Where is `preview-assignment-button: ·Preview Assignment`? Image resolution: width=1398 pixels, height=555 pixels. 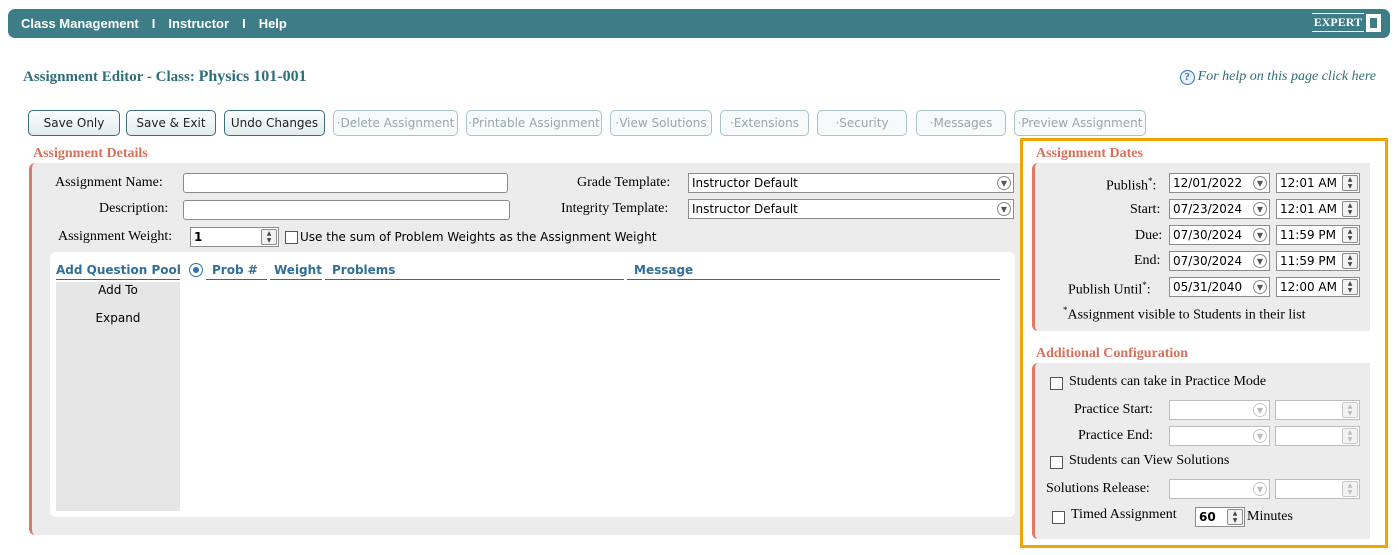 preview-assignment-button: ·Preview Assignment is located at coordinates (1080, 123).